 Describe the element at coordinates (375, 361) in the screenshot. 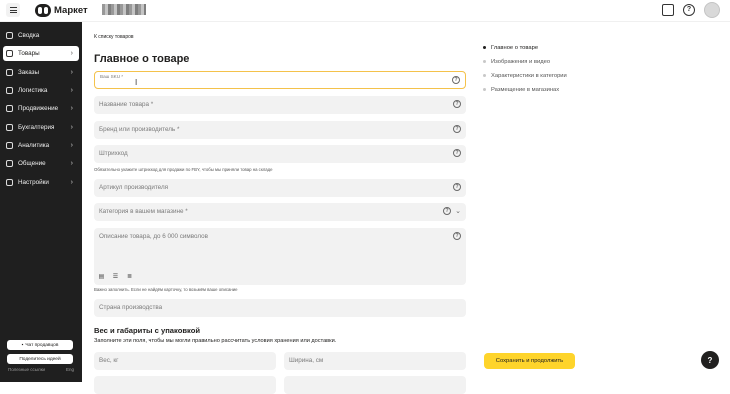

I see `width-field: Ширина, см` at that location.